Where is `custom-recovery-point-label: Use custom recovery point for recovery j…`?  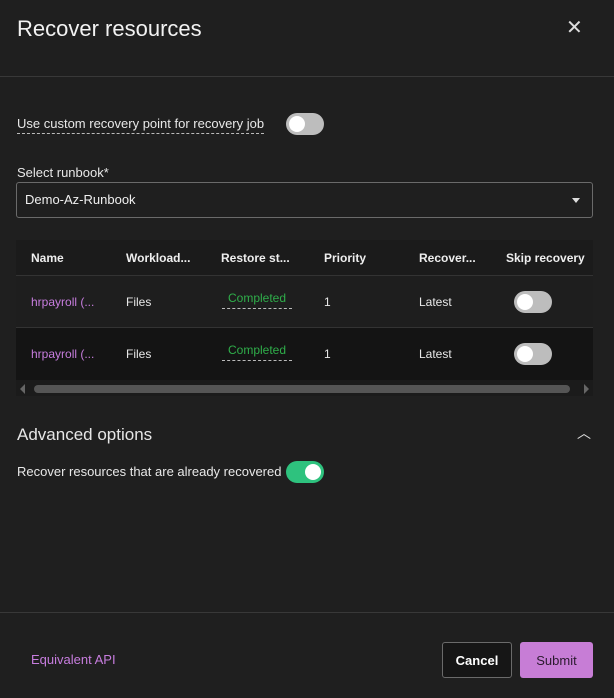
custom-recovery-point-label: Use custom recovery point for recovery j… is located at coordinates (141, 125).